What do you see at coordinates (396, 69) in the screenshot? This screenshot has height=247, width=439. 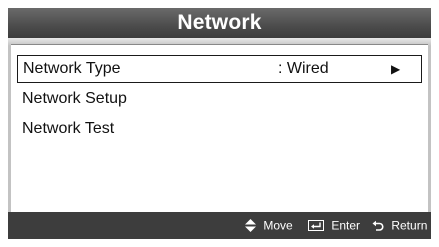 I see `submenu-arrow-icon: ▶` at bounding box center [396, 69].